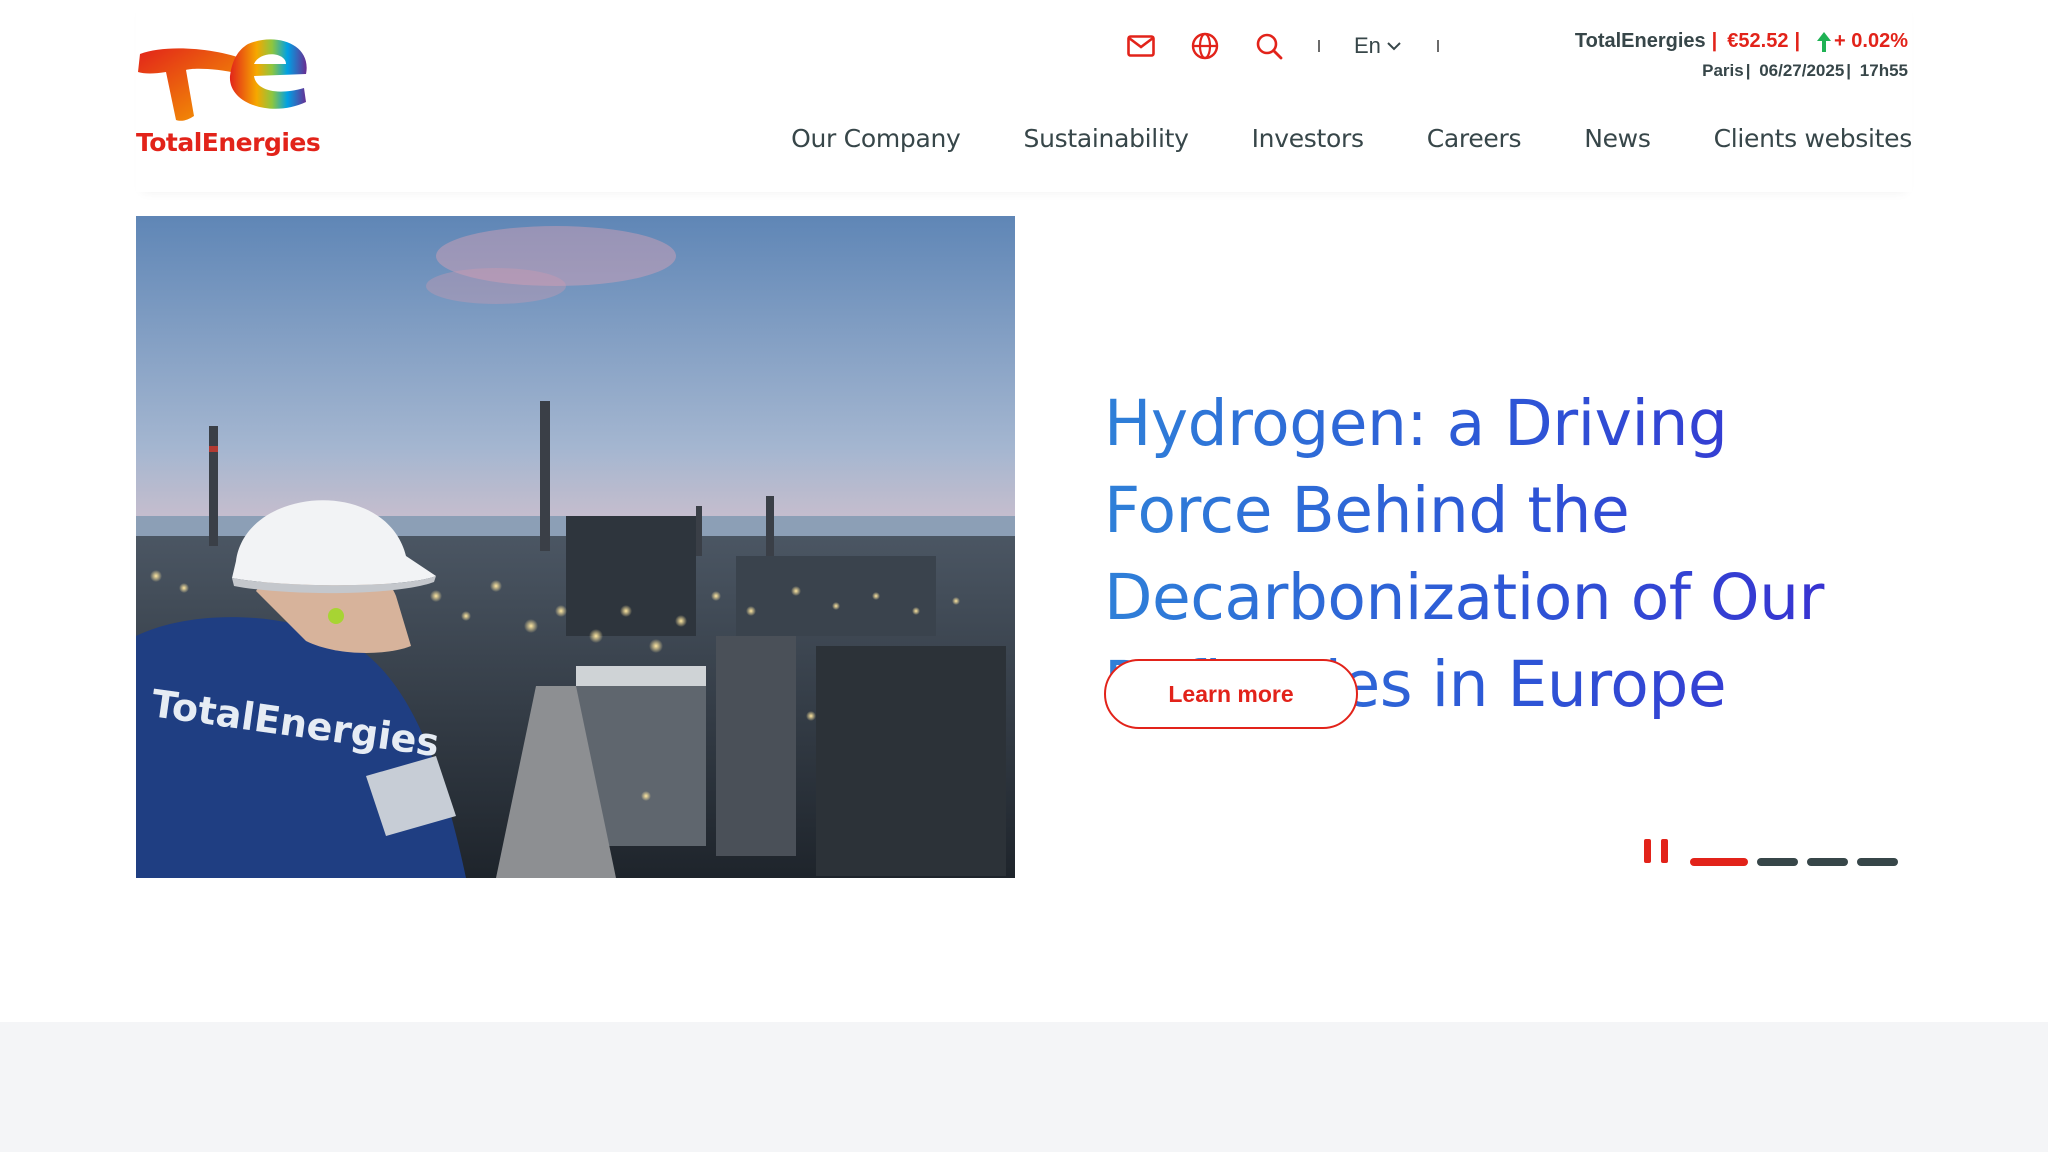  What do you see at coordinates (1141, 46) in the screenshot?
I see `mail-icon` at bounding box center [1141, 46].